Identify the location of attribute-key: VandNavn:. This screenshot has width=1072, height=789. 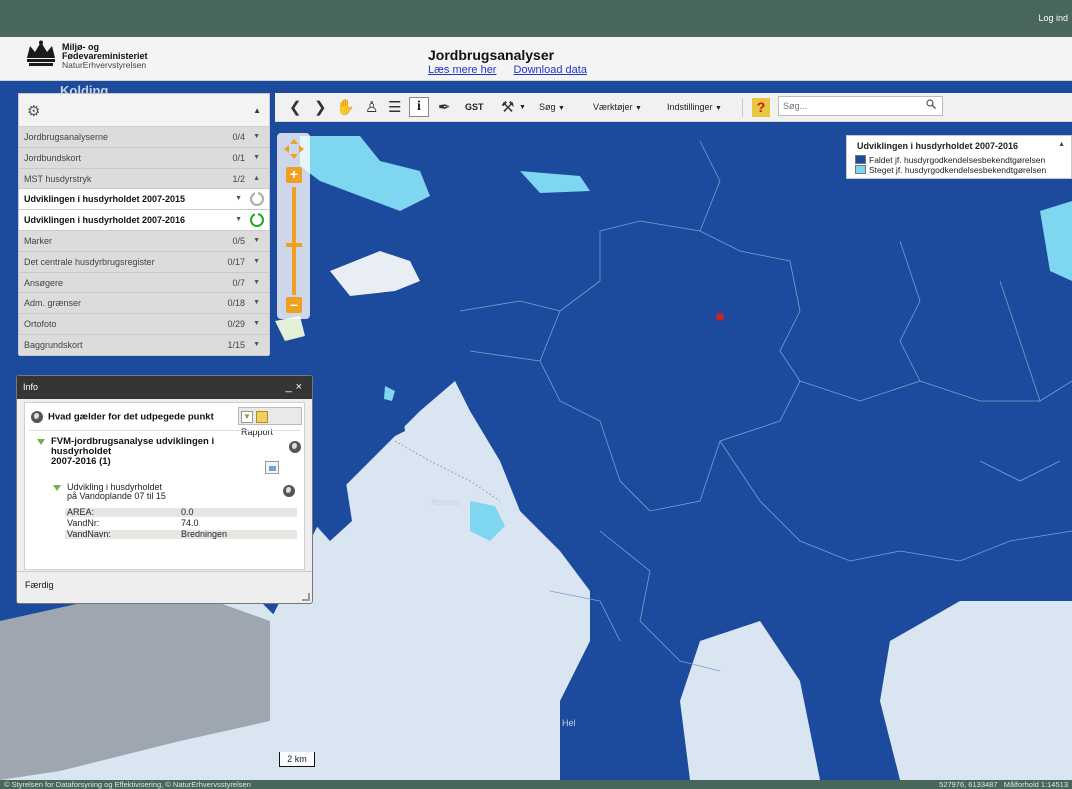
(89, 534).